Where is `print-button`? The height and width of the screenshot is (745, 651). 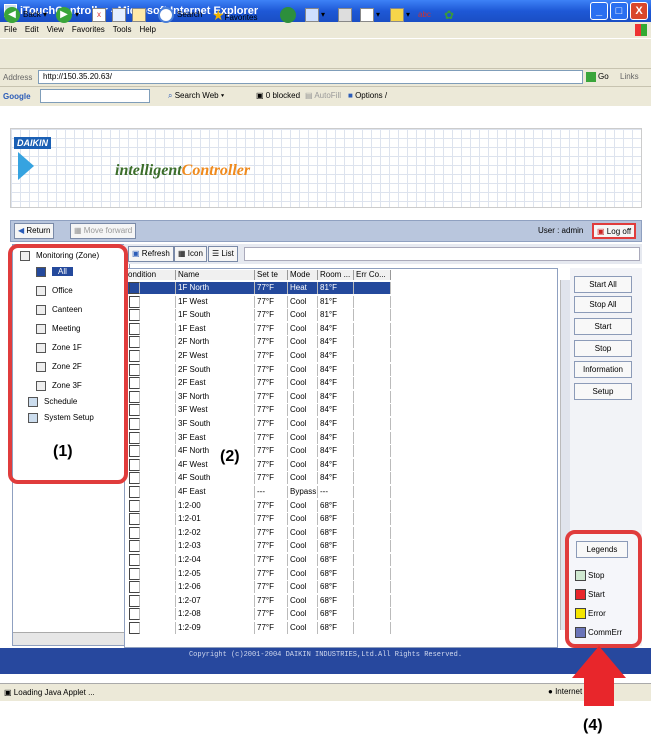 print-button is located at coordinates (346, 15).